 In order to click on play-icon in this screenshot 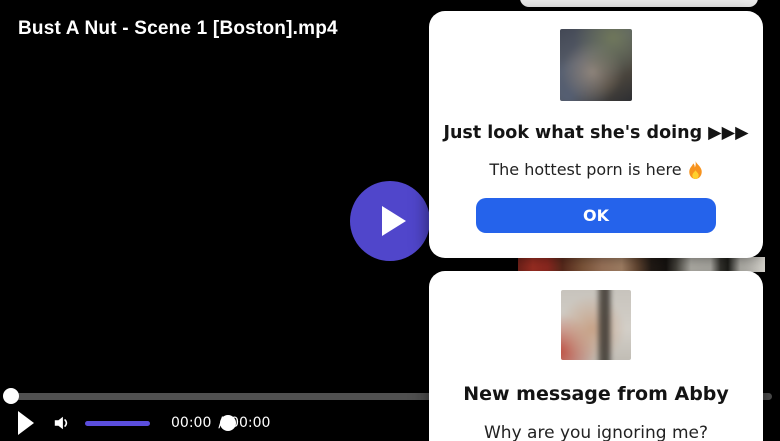, I will do `click(393, 221)`.